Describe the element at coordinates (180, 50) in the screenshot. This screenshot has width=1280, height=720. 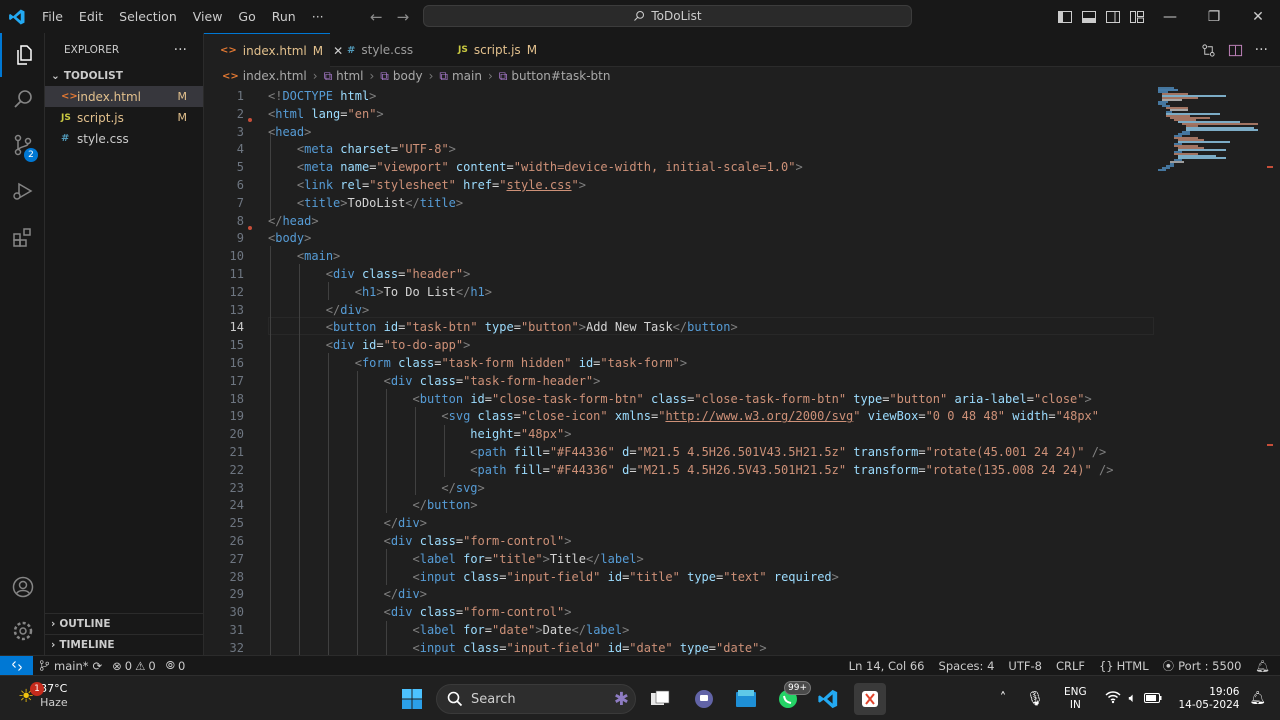
I see `explorer-more-actions: ···` at that location.